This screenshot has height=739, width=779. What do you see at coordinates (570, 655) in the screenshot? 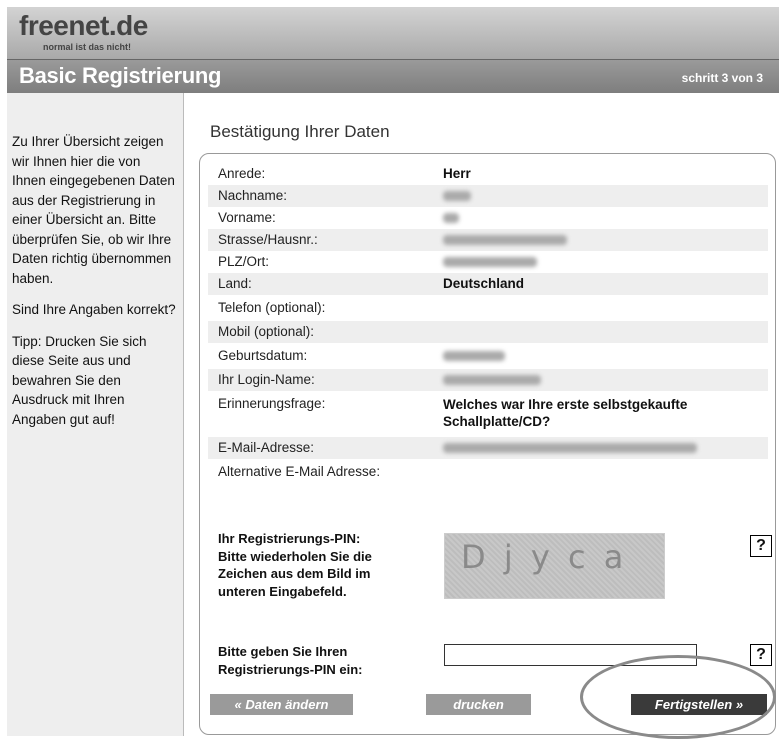
I see `pin-input` at bounding box center [570, 655].